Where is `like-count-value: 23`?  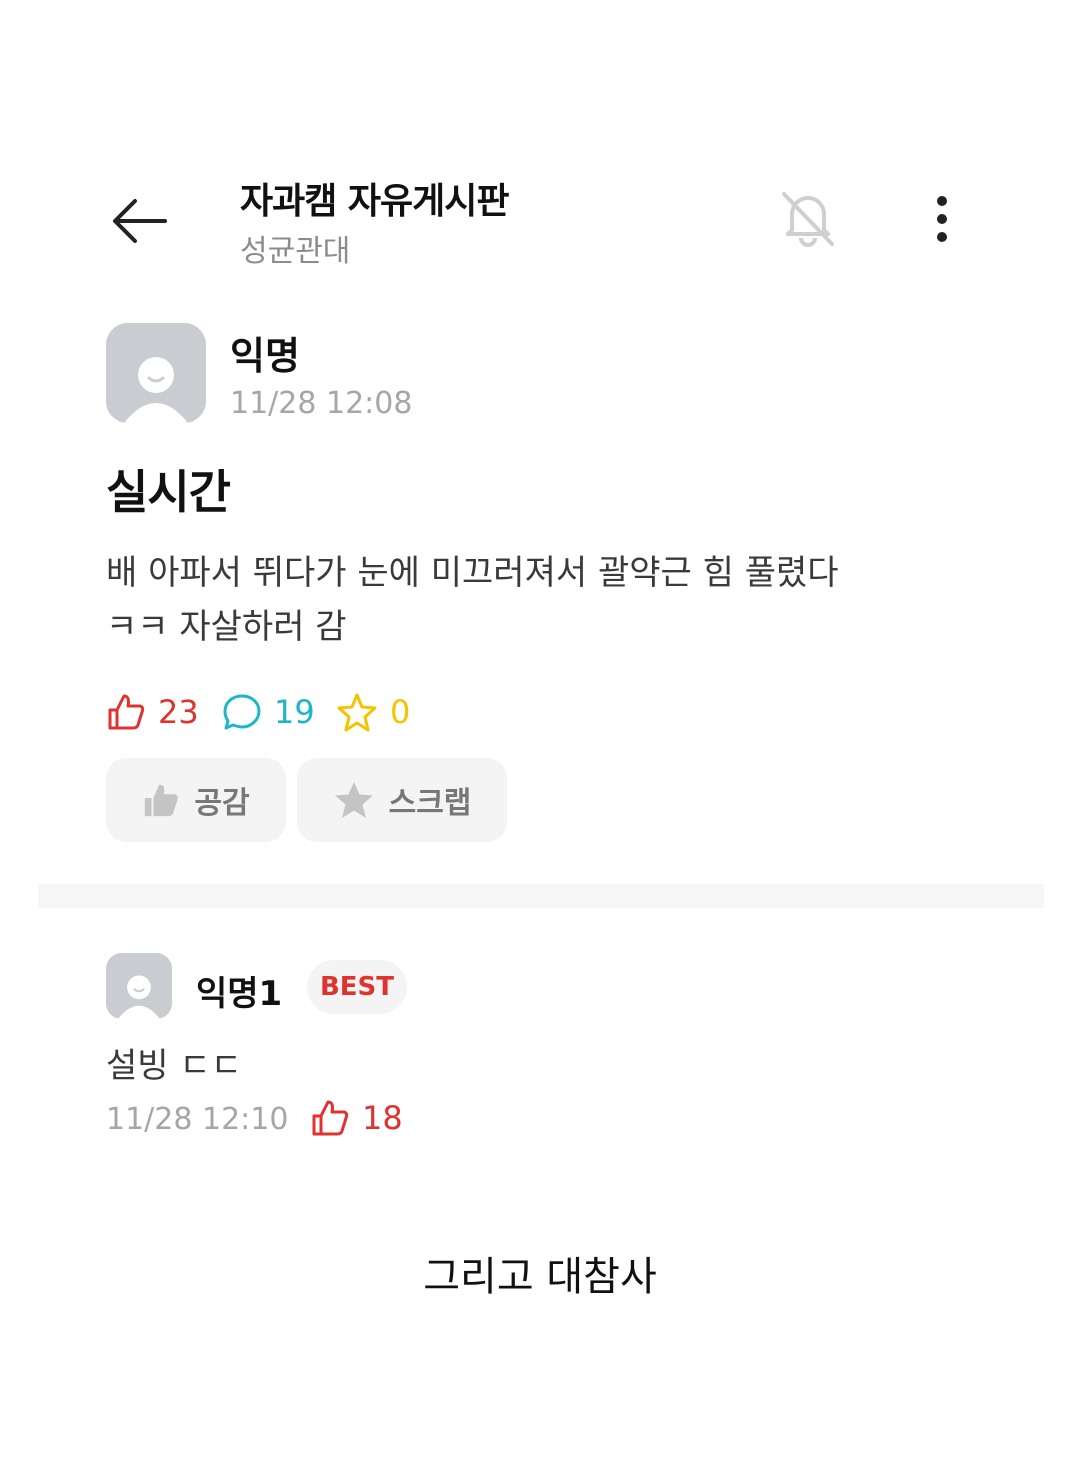
like-count-value: 23 is located at coordinates (178, 712).